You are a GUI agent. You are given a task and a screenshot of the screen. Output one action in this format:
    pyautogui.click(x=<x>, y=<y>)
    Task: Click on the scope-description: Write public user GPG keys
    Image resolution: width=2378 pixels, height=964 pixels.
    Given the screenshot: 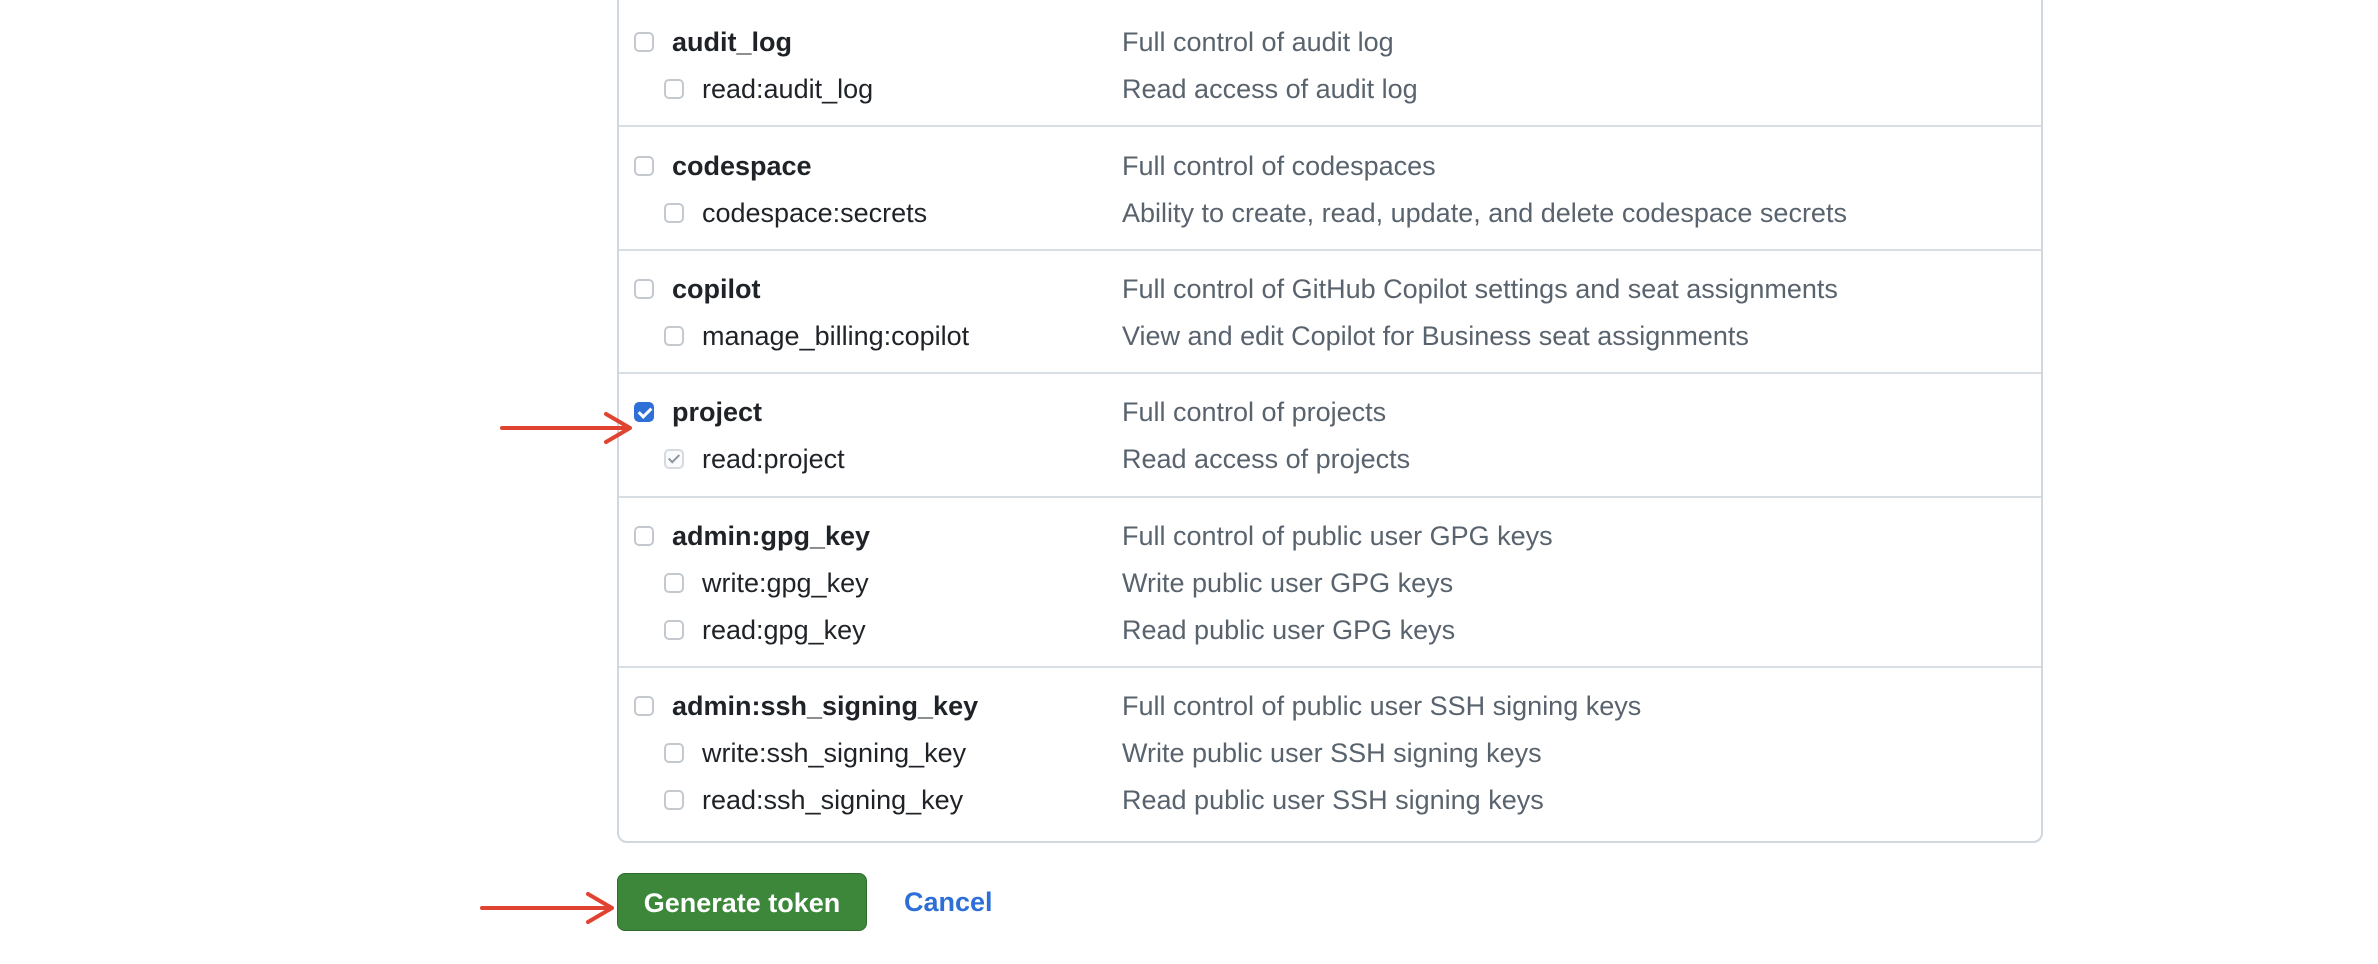 What is the action you would take?
    pyautogui.click(x=1288, y=583)
    